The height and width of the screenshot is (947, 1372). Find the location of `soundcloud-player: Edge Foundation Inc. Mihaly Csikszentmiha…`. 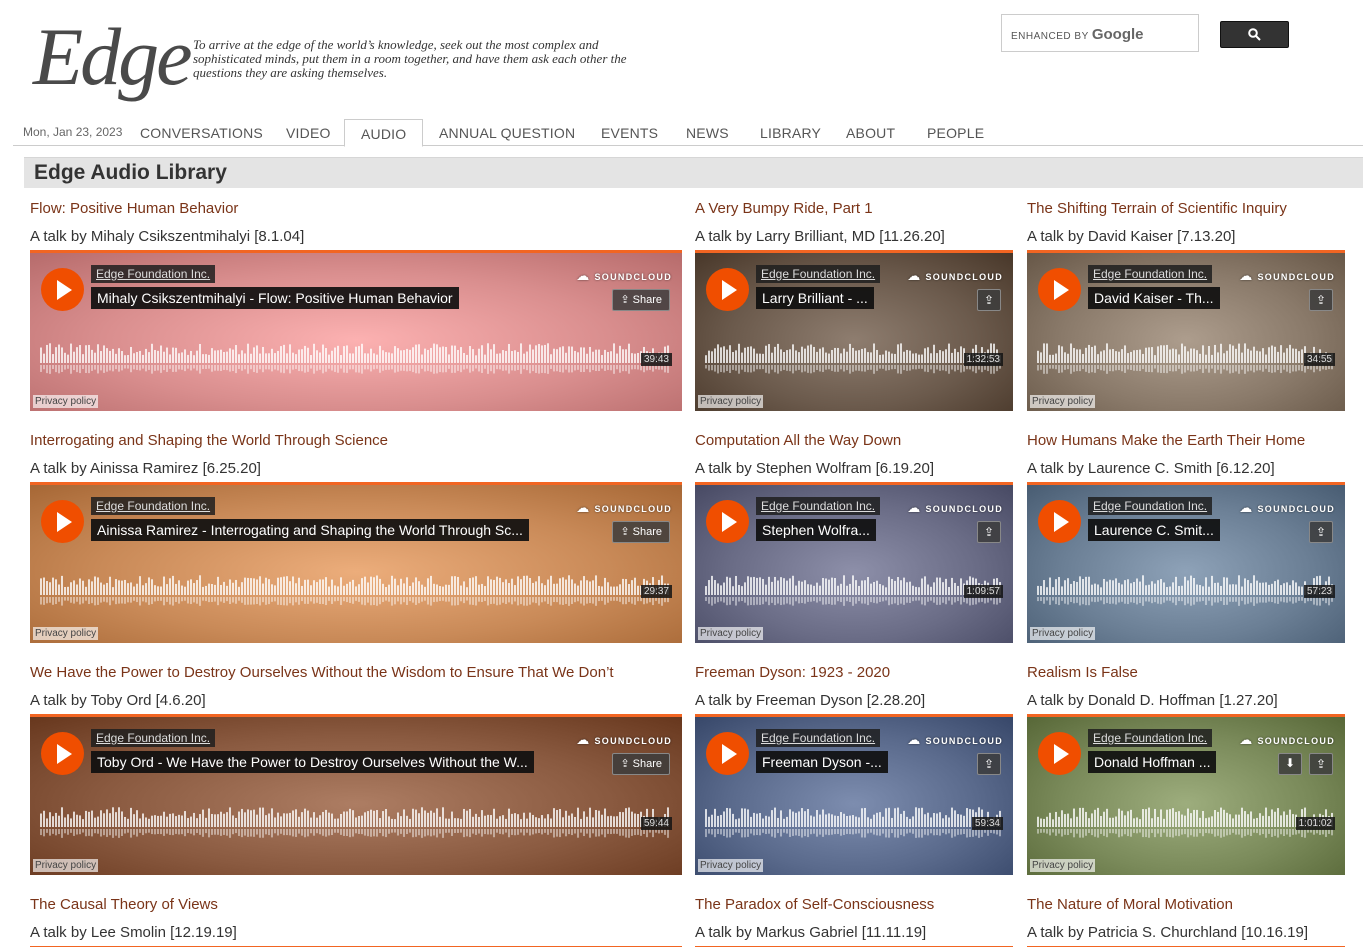

soundcloud-player: Edge Foundation Inc. Mihaly Csikszentmiha… is located at coordinates (356, 330).